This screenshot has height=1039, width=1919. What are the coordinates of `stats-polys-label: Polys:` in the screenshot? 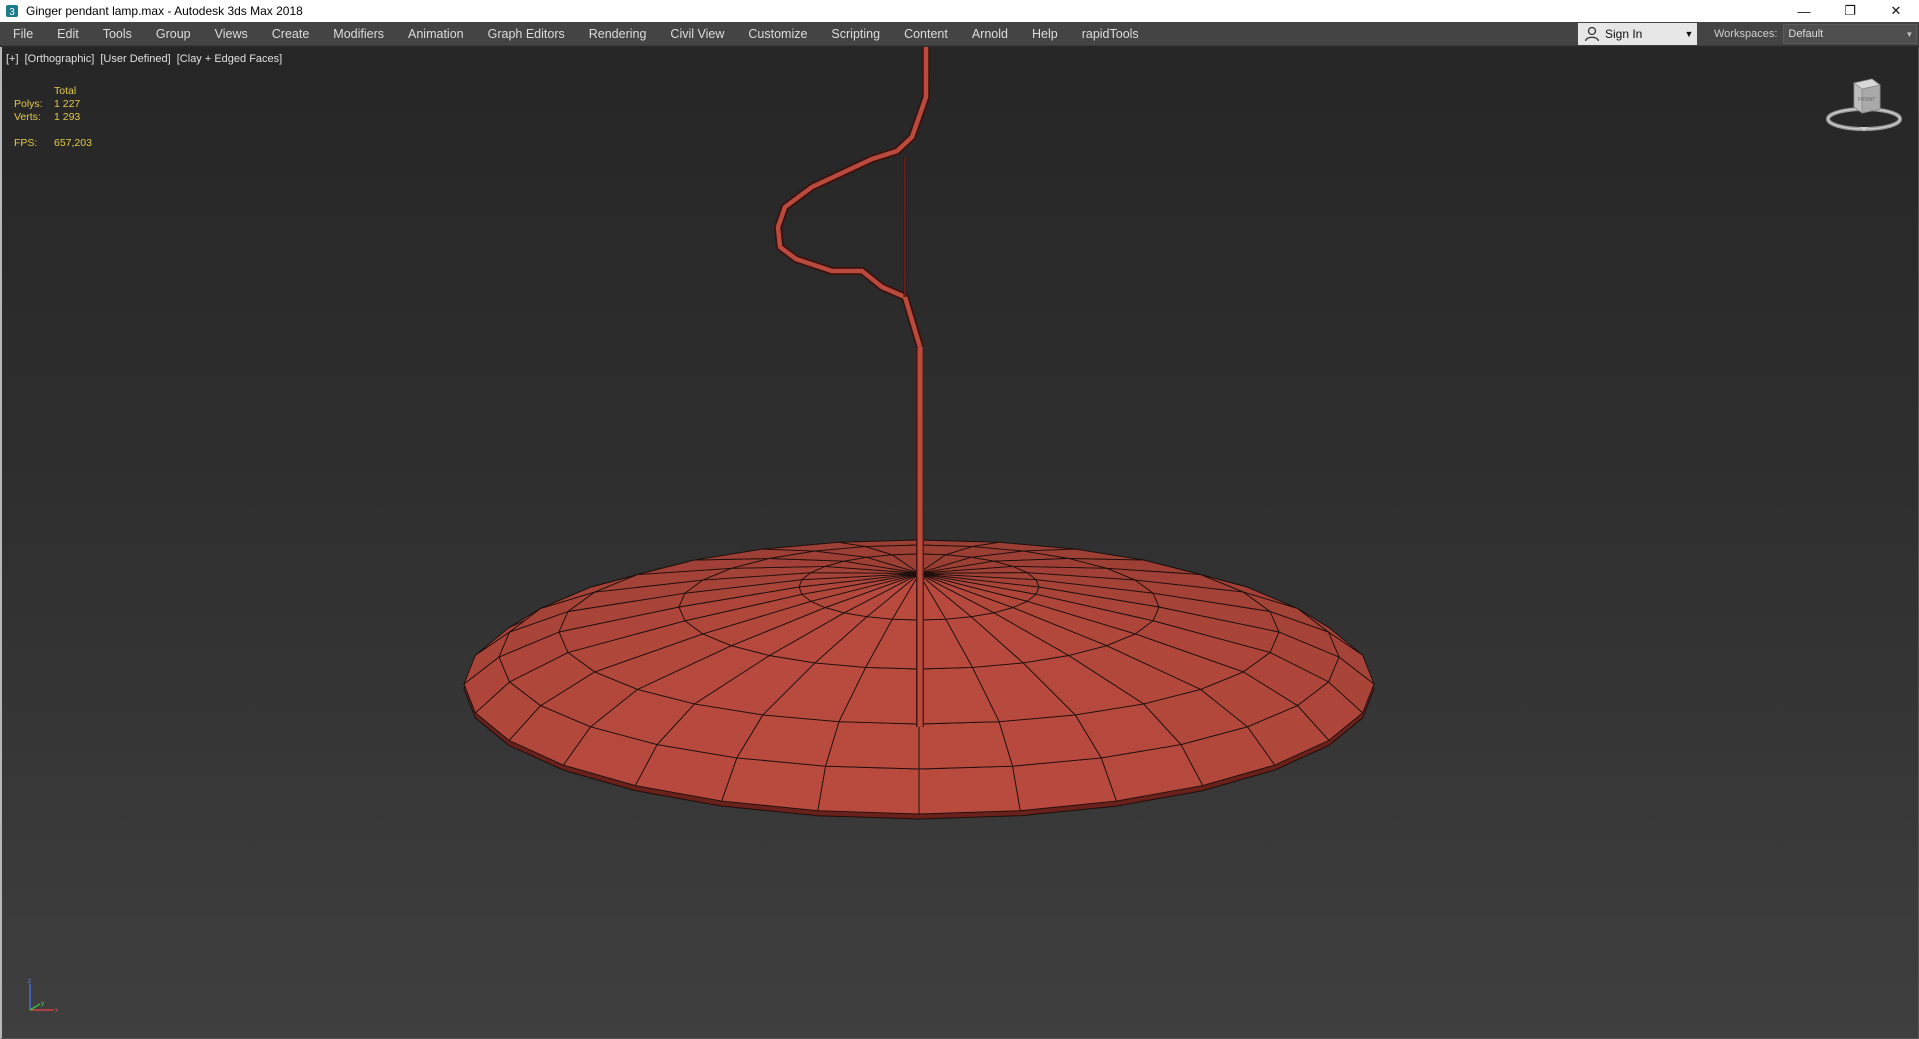 It's located at (28, 104).